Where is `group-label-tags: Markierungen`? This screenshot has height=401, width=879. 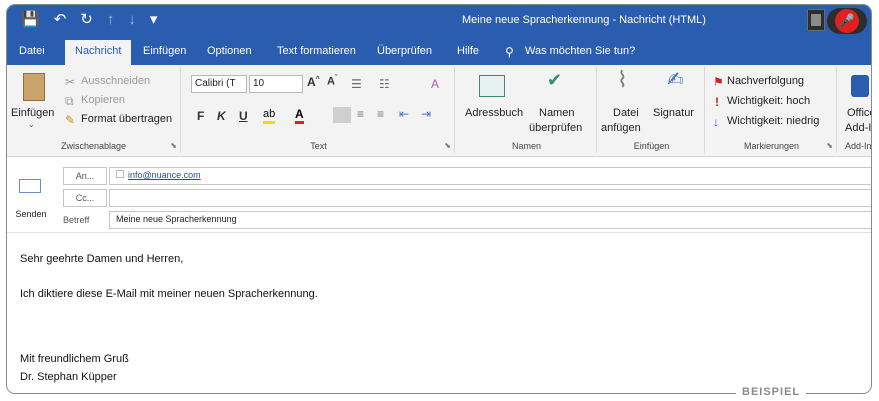
group-label-tags: Markierungen is located at coordinates (771, 146).